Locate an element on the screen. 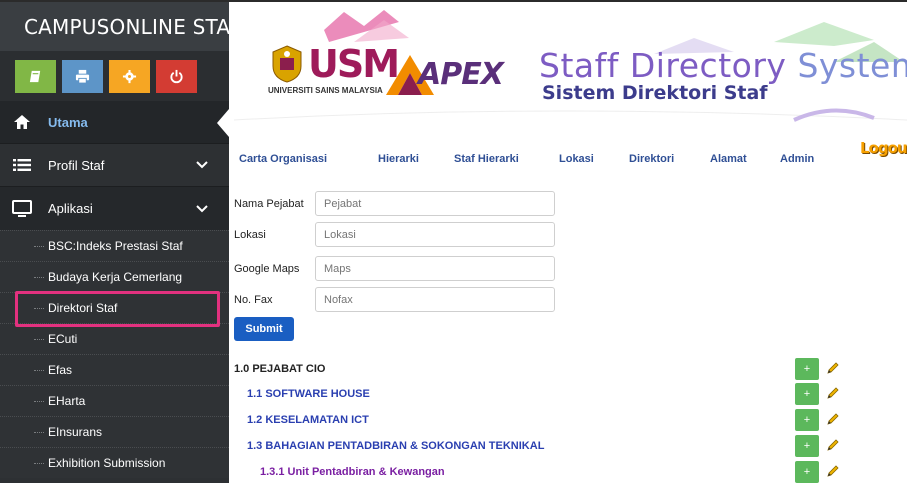 The height and width of the screenshot is (483, 907). nav-staf-hierarki: Staf Hierarki is located at coordinates (486, 159).